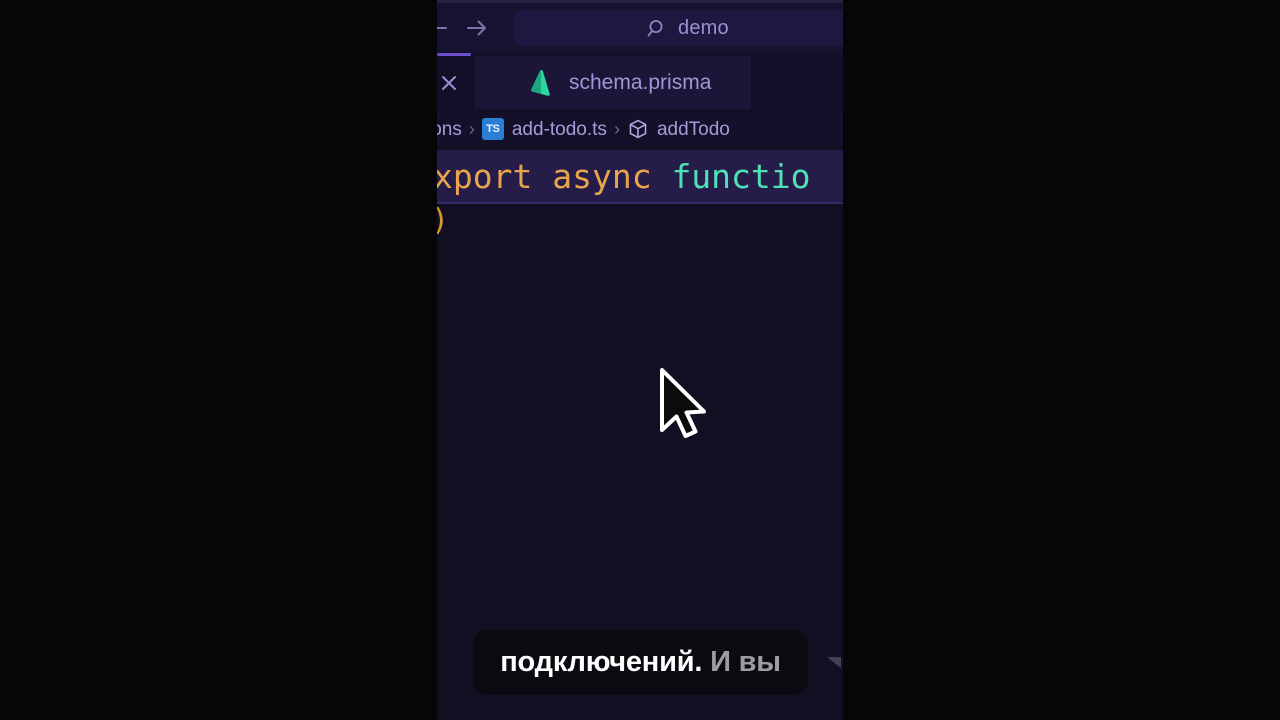  Describe the element at coordinates (446, 28) in the screenshot. I see `back-arrow-icon` at that location.